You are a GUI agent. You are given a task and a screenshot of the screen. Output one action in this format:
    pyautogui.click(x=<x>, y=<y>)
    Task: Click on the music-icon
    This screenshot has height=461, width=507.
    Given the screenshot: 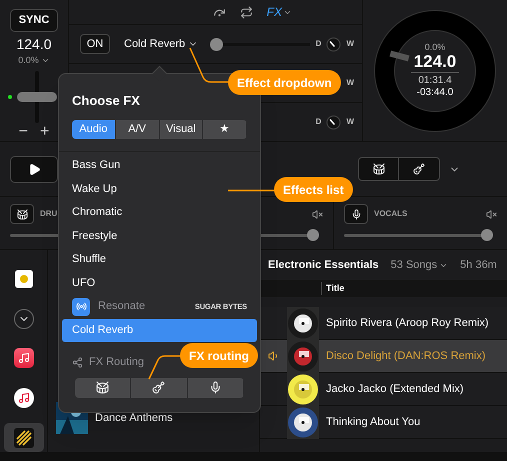 What is the action you would take?
    pyautogui.click(x=24, y=358)
    